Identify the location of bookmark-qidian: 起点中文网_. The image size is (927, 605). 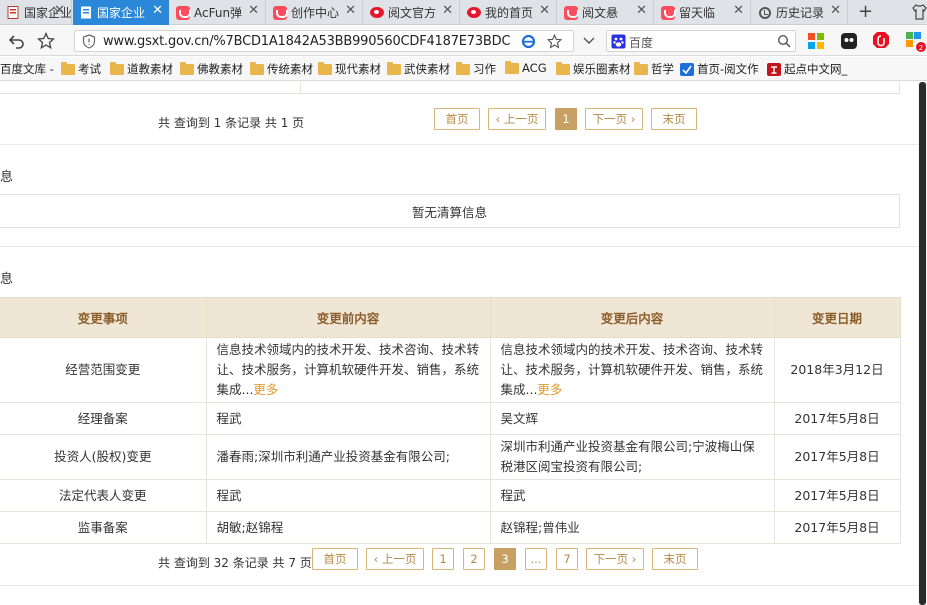
(807, 69).